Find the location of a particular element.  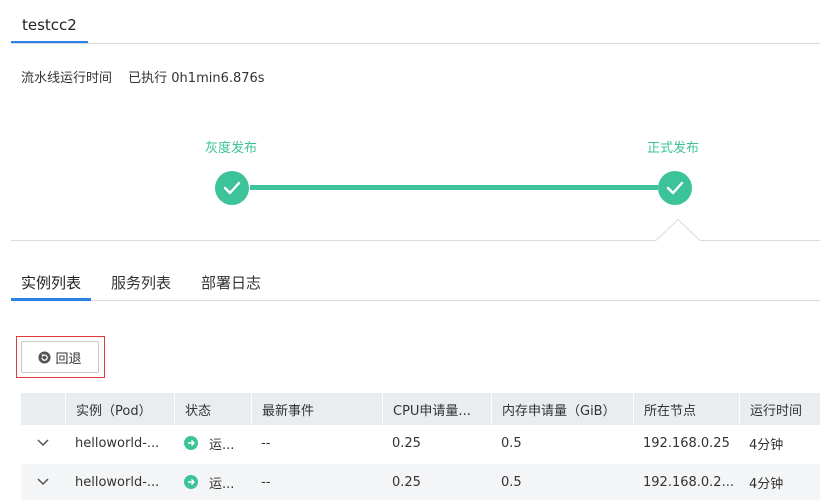

header-instance: 实例（Pod） is located at coordinates (119, 409).